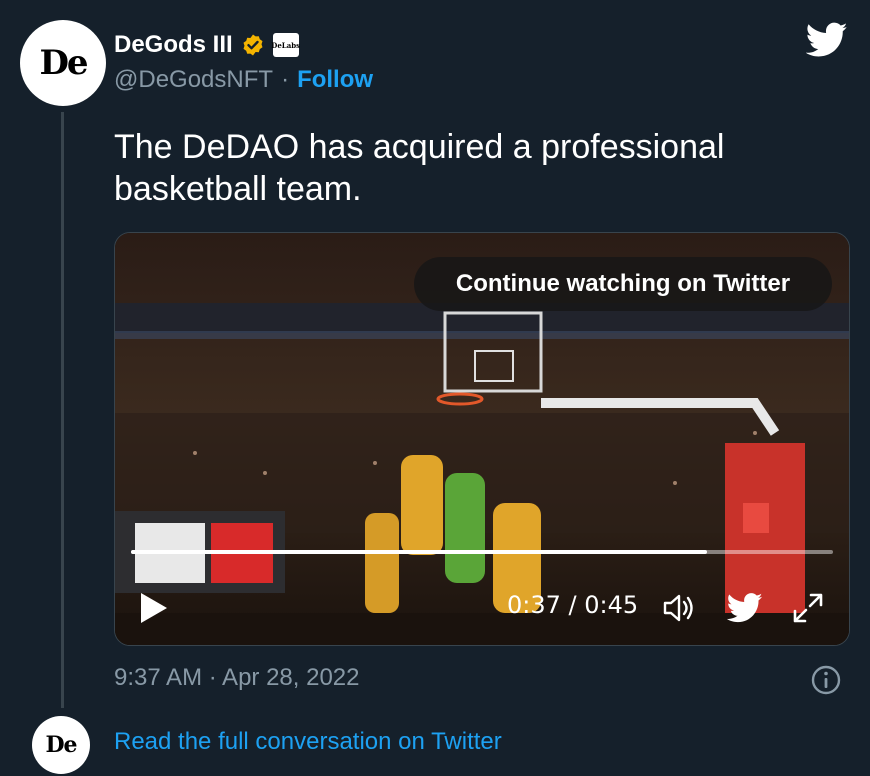  I want to click on author-handle: @DeGodsNFT, so click(193, 80).